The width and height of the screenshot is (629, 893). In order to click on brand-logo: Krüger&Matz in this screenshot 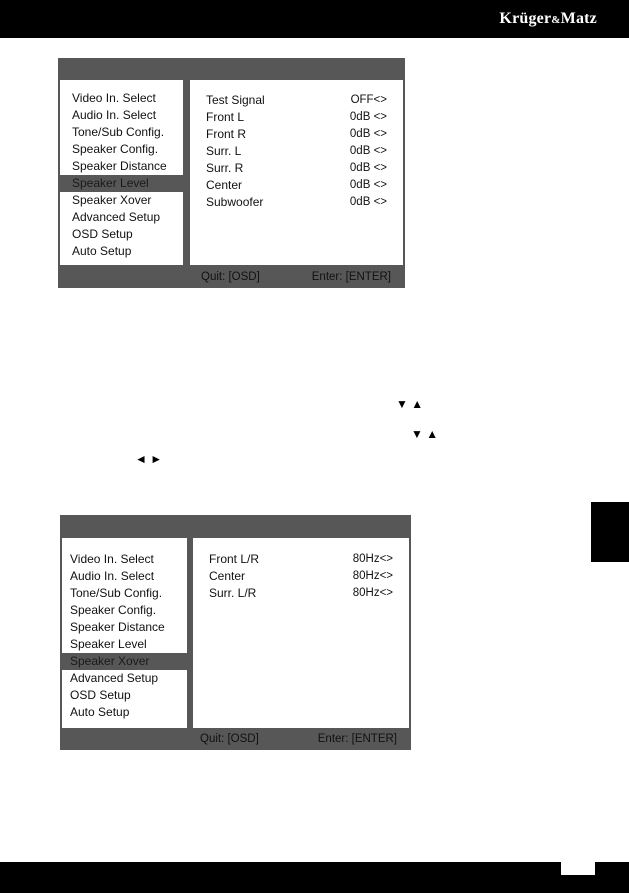, I will do `click(548, 19)`.